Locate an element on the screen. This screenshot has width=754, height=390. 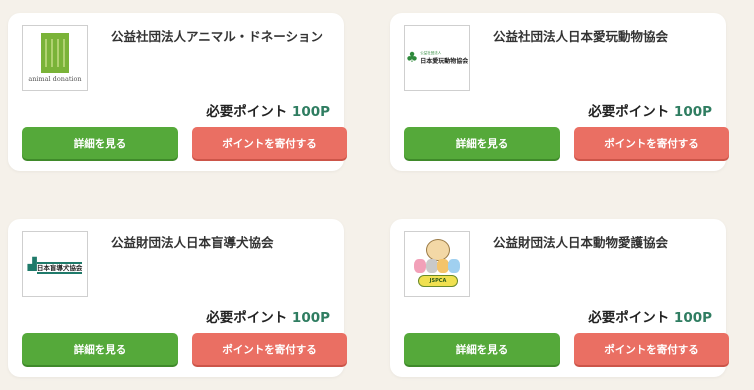
logo-title: 日本愛玩動物協会 is located at coordinates (444, 61).